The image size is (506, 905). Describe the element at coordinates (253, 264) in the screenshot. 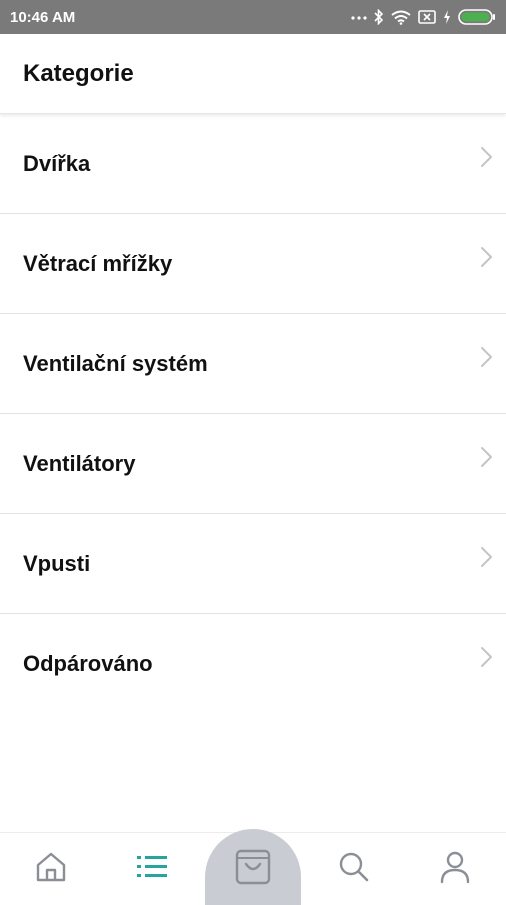

I see `category-item-vetraci-mrizky: Větrací mřížky` at that location.